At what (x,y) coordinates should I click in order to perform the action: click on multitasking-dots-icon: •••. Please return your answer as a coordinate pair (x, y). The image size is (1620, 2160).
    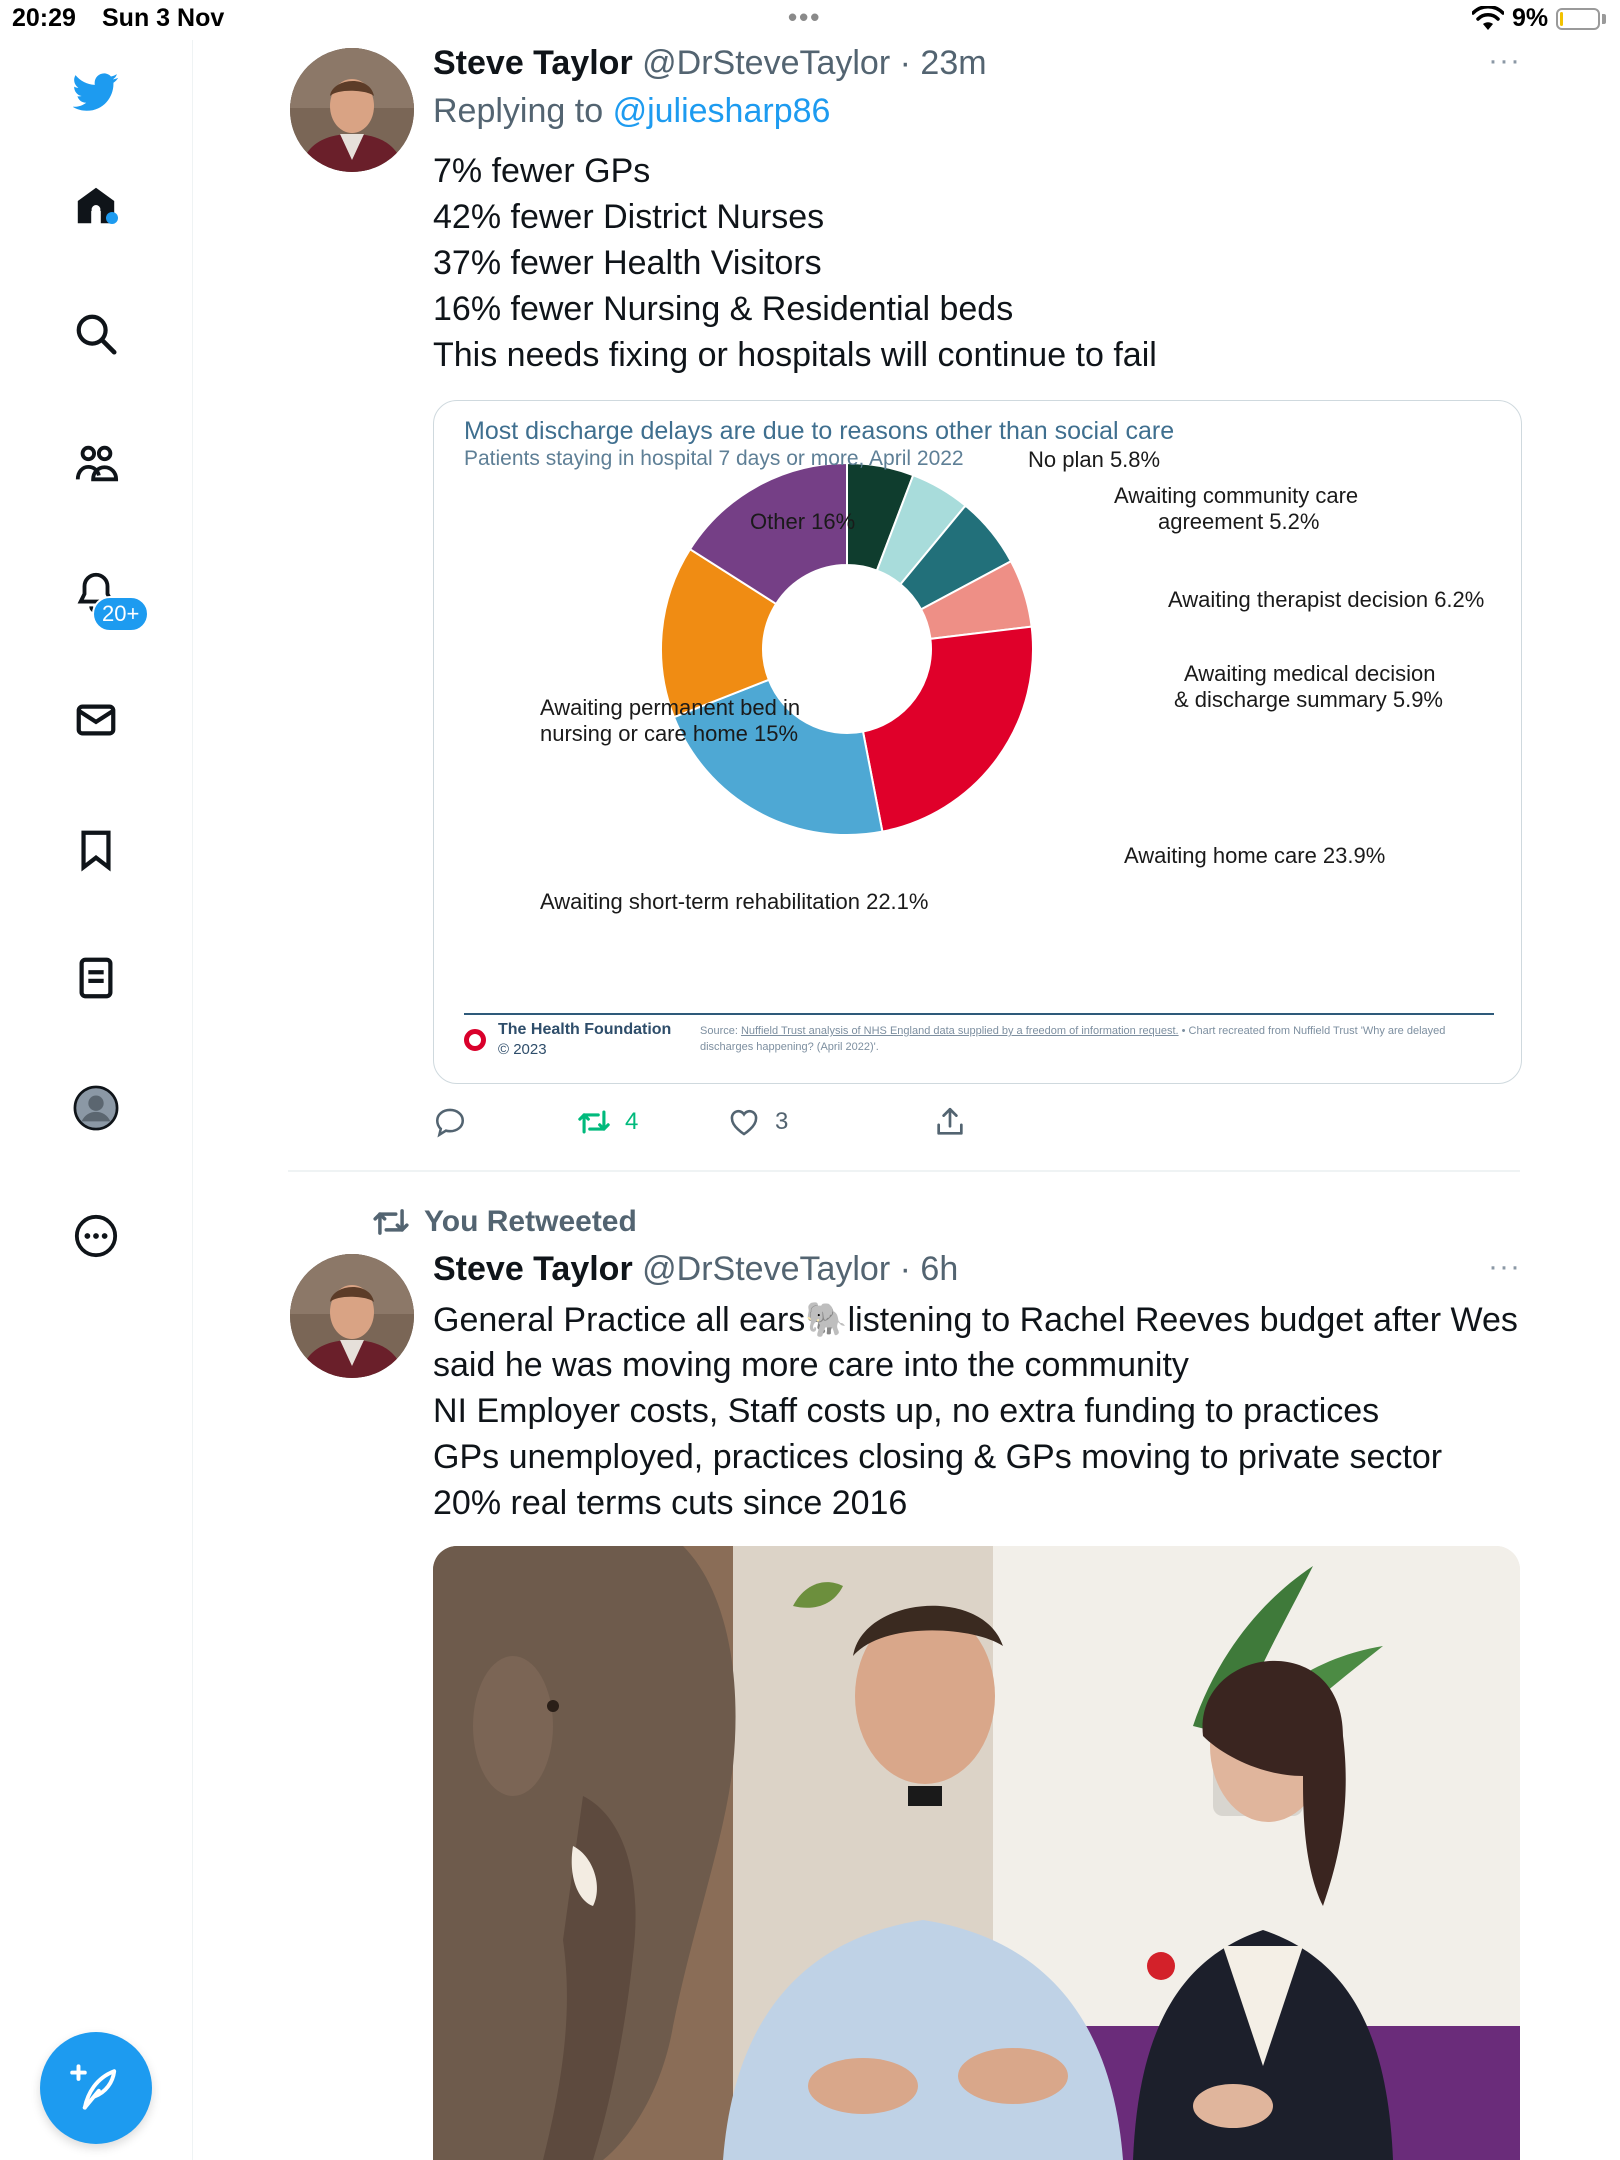
    Looking at the image, I should click on (804, 17).